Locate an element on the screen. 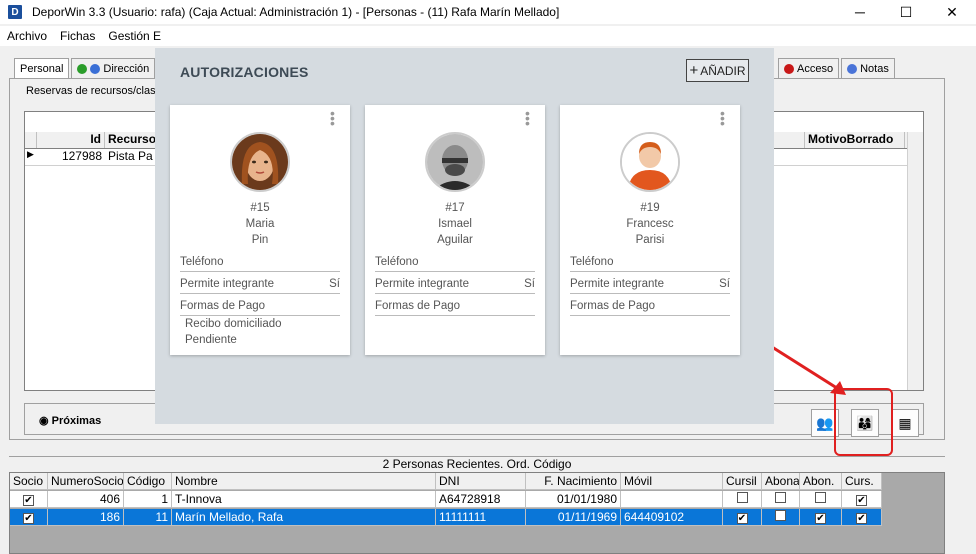 The image size is (976, 554). col-movil: Móvil is located at coordinates (672, 481).